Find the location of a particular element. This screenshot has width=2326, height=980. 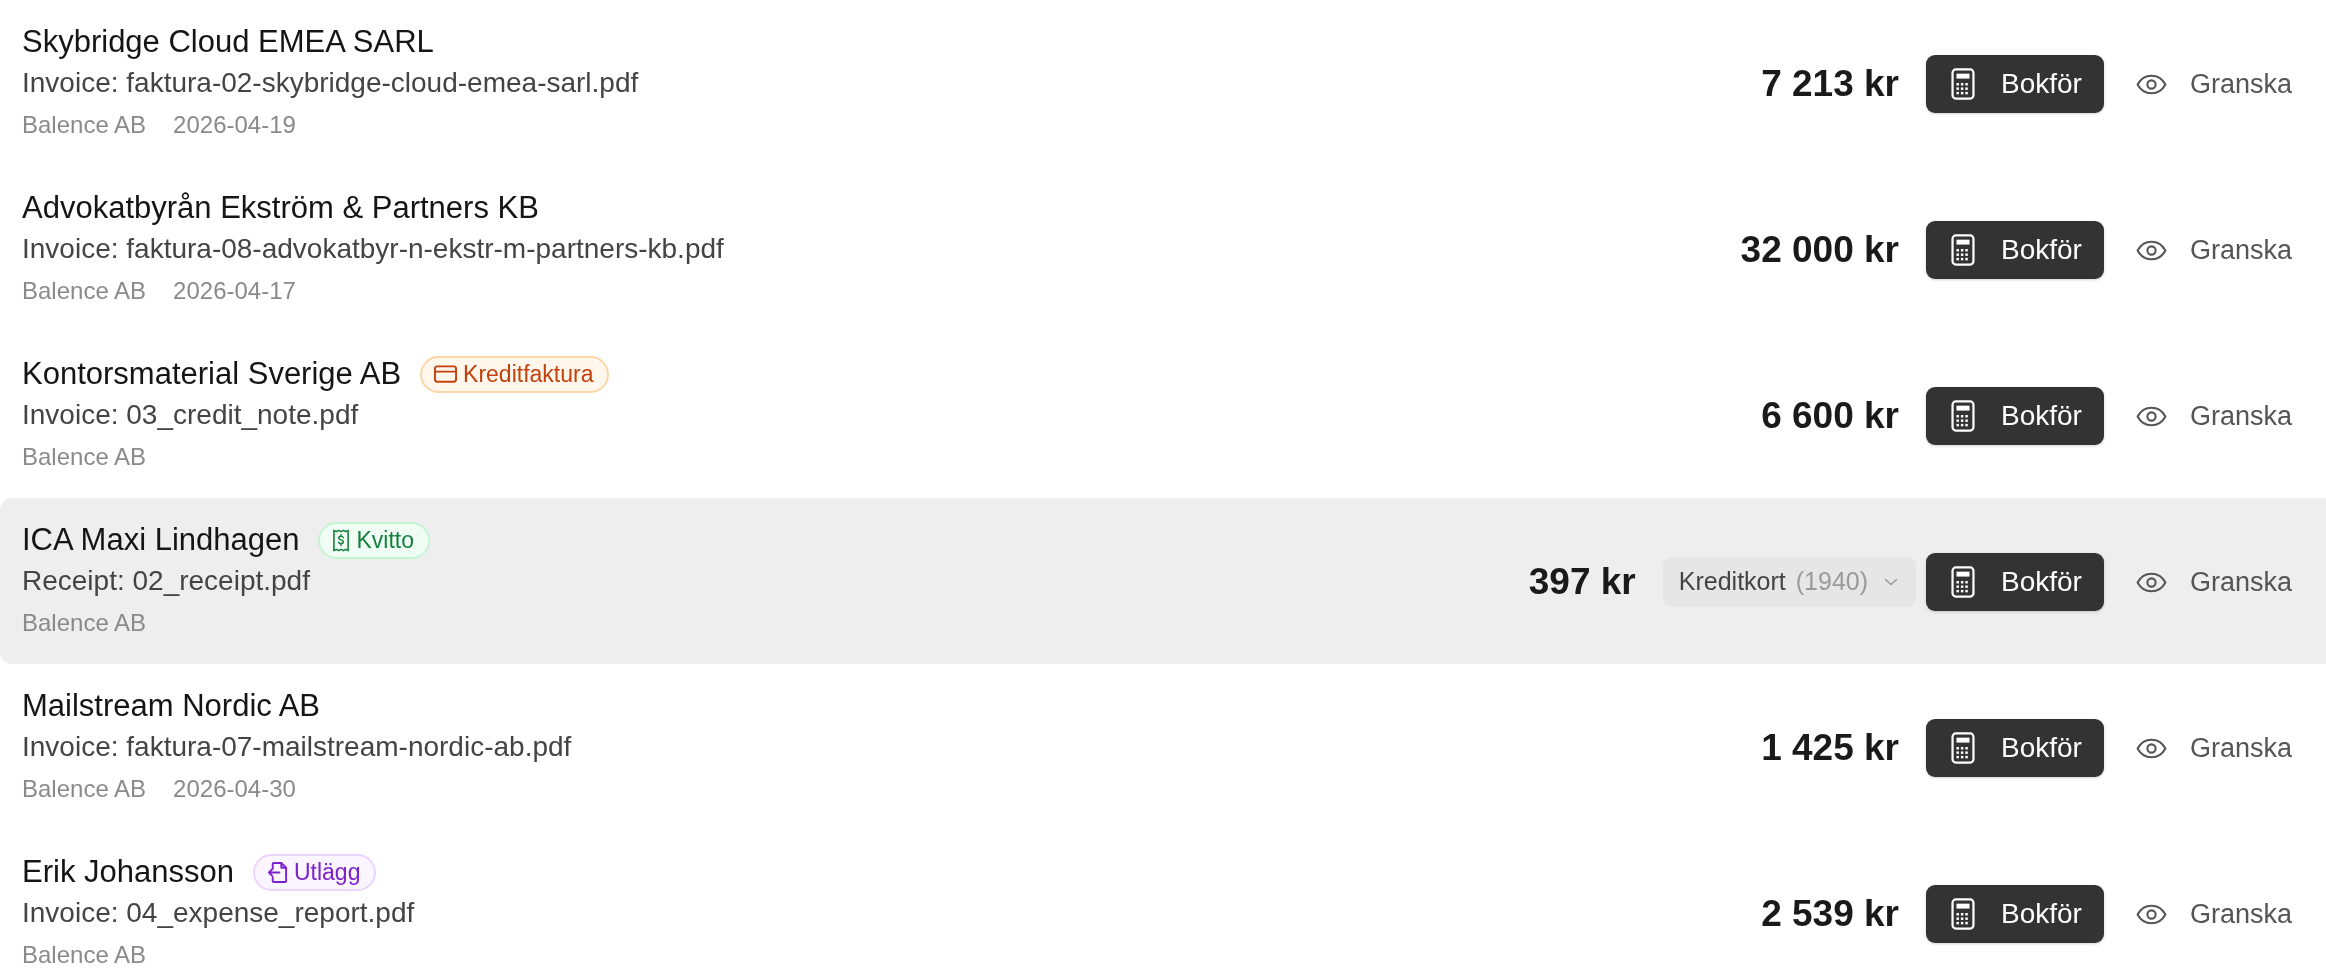

document-date: 2026-04-19 is located at coordinates (234, 125).